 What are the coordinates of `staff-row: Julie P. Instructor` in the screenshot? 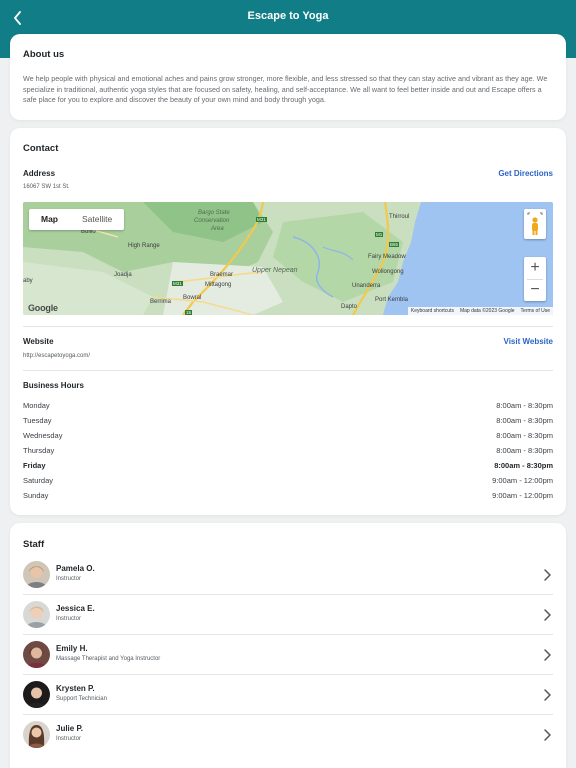 It's located at (288, 735).